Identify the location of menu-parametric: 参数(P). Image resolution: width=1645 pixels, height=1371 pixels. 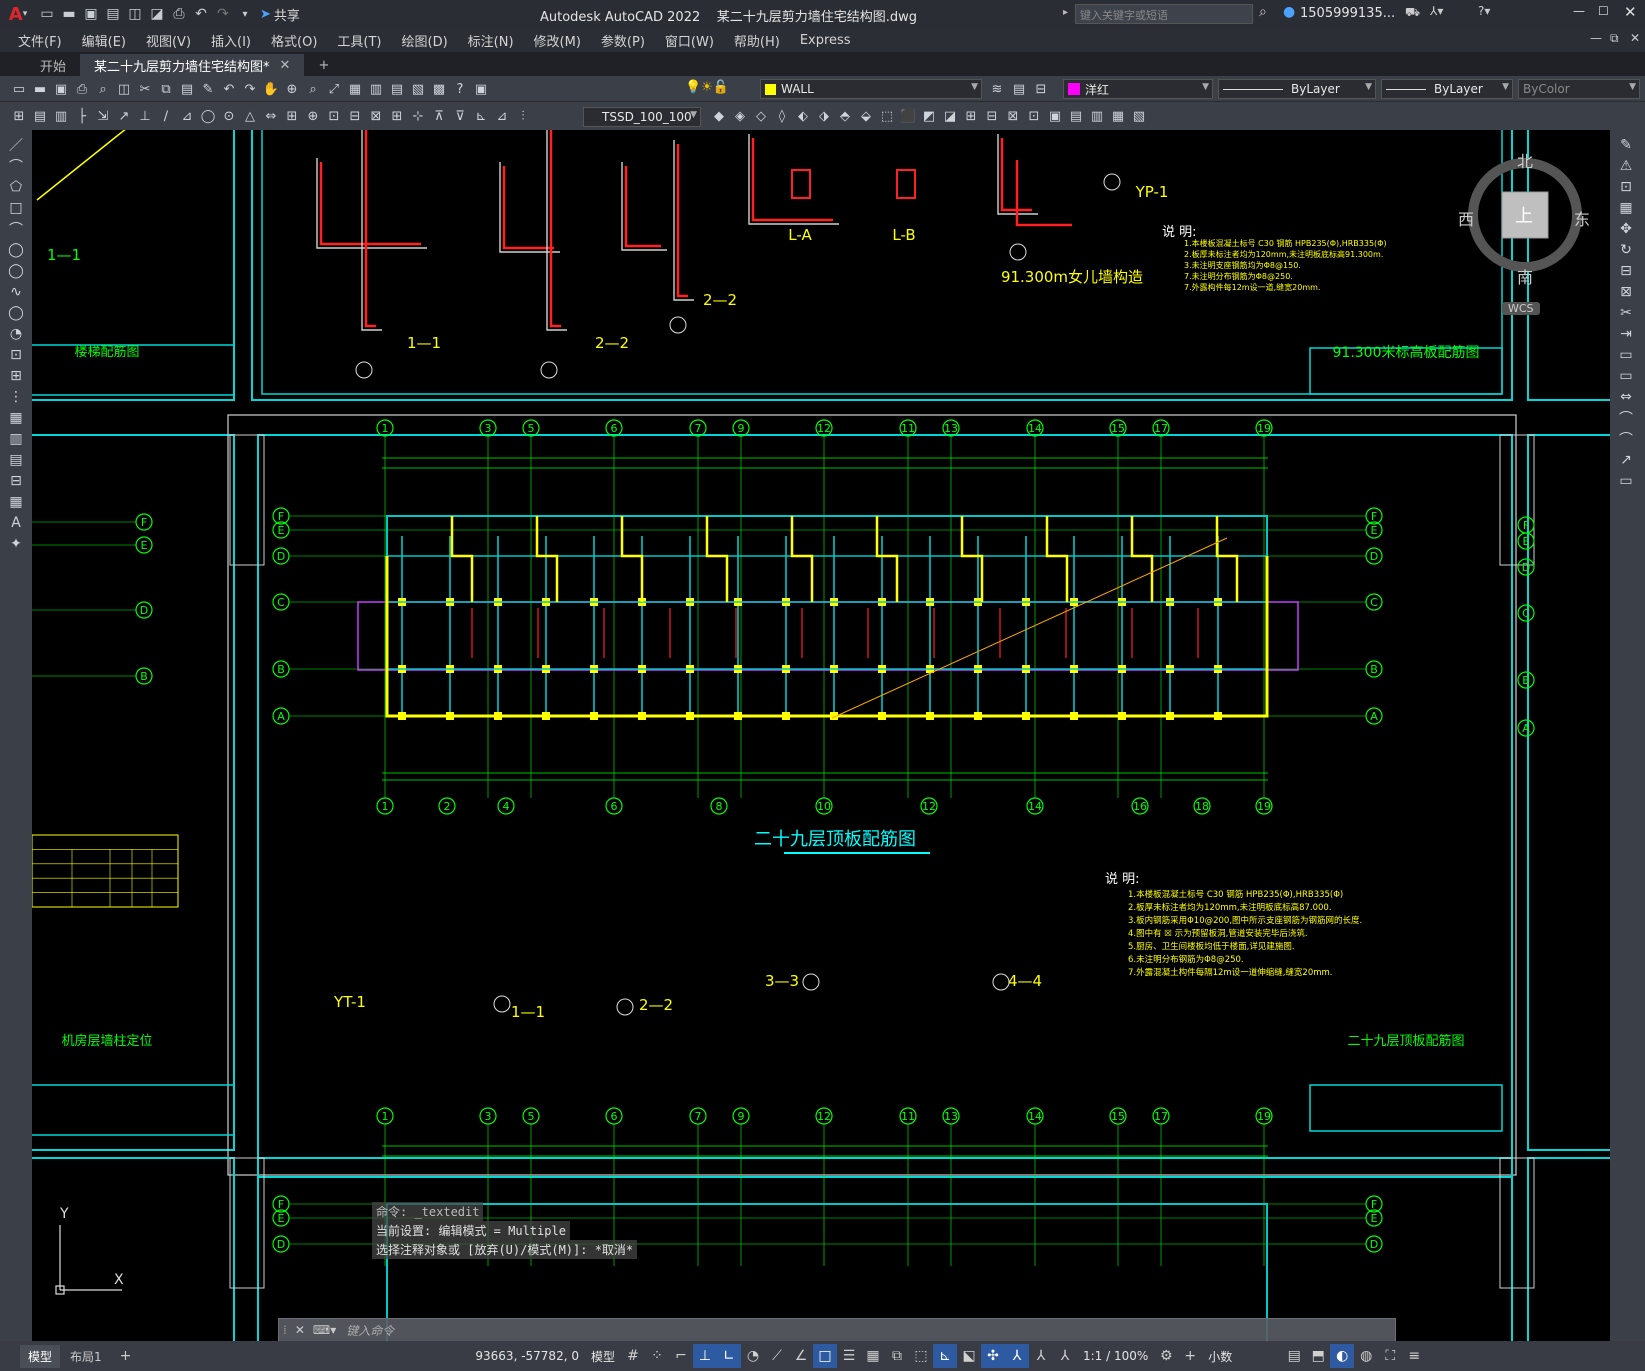
(623, 40).